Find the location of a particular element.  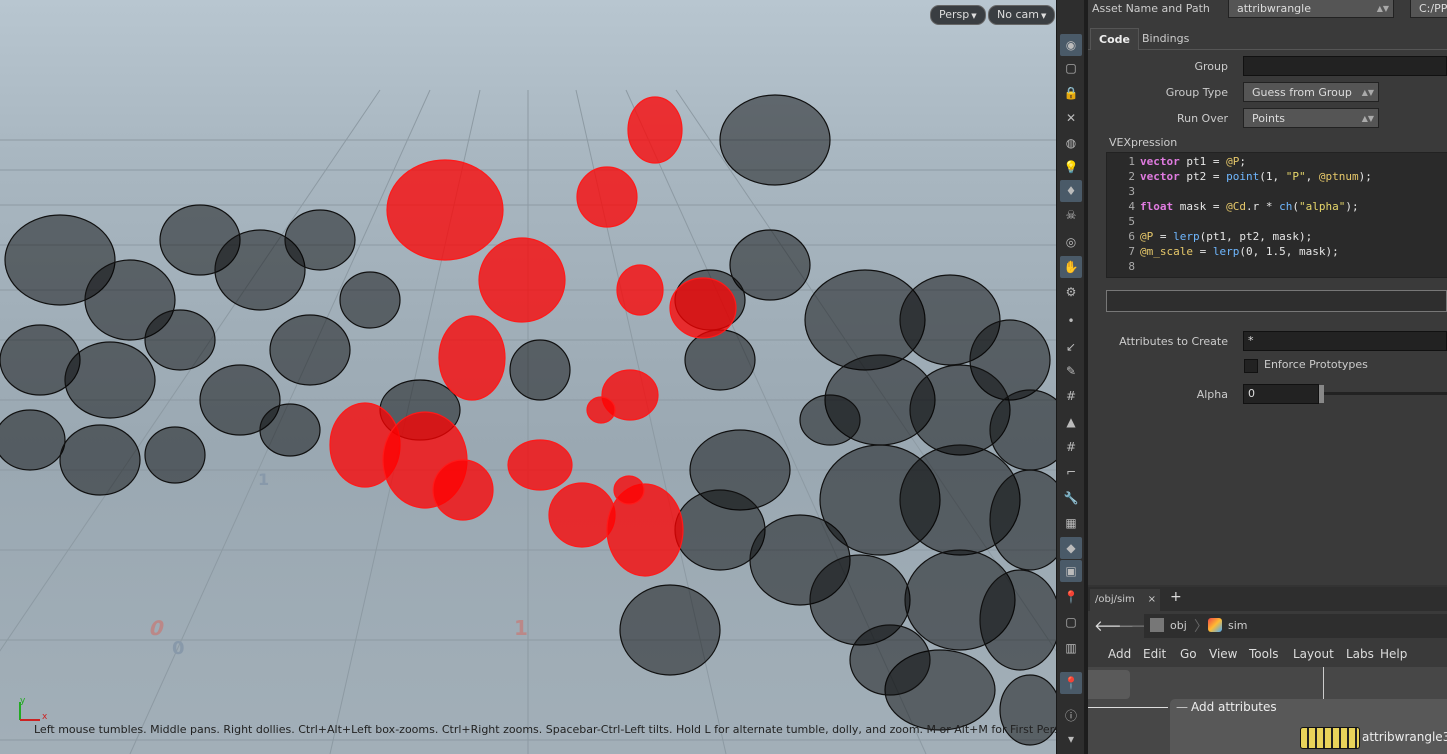

line-number: 7 is located at coordinates (1131, 251).